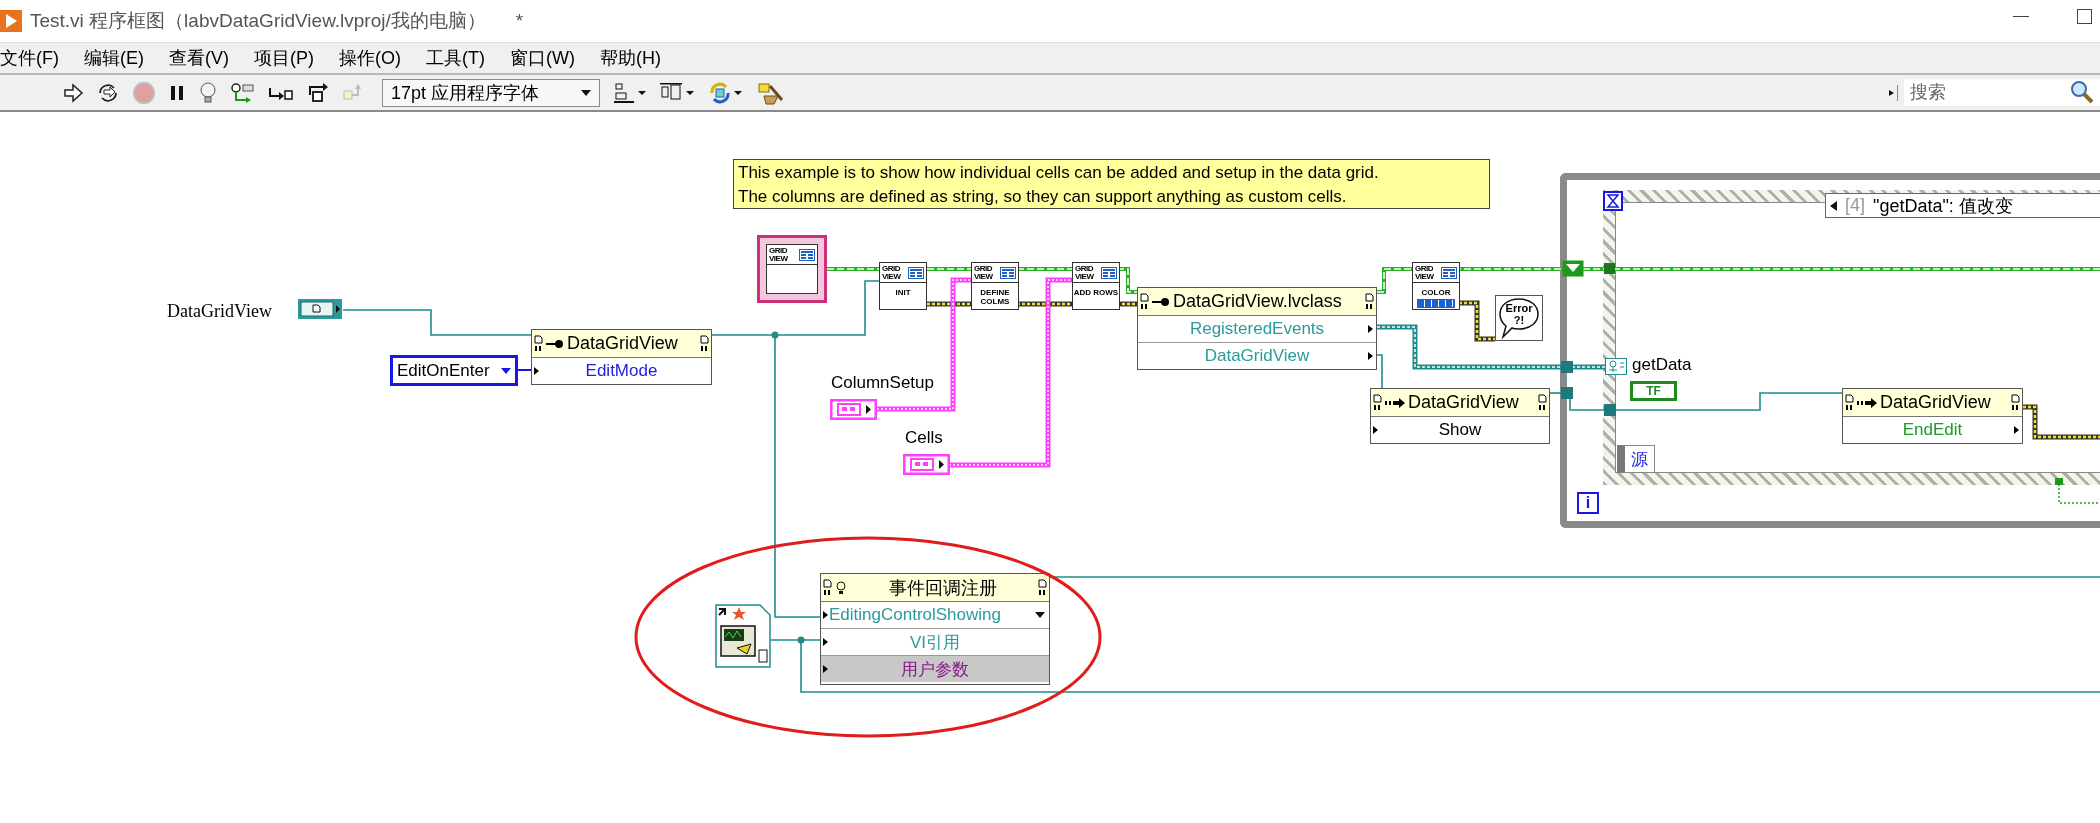 This screenshot has width=2100, height=823. What do you see at coordinates (1588, 503) in the screenshot?
I see `iteration-terminal: i` at bounding box center [1588, 503].